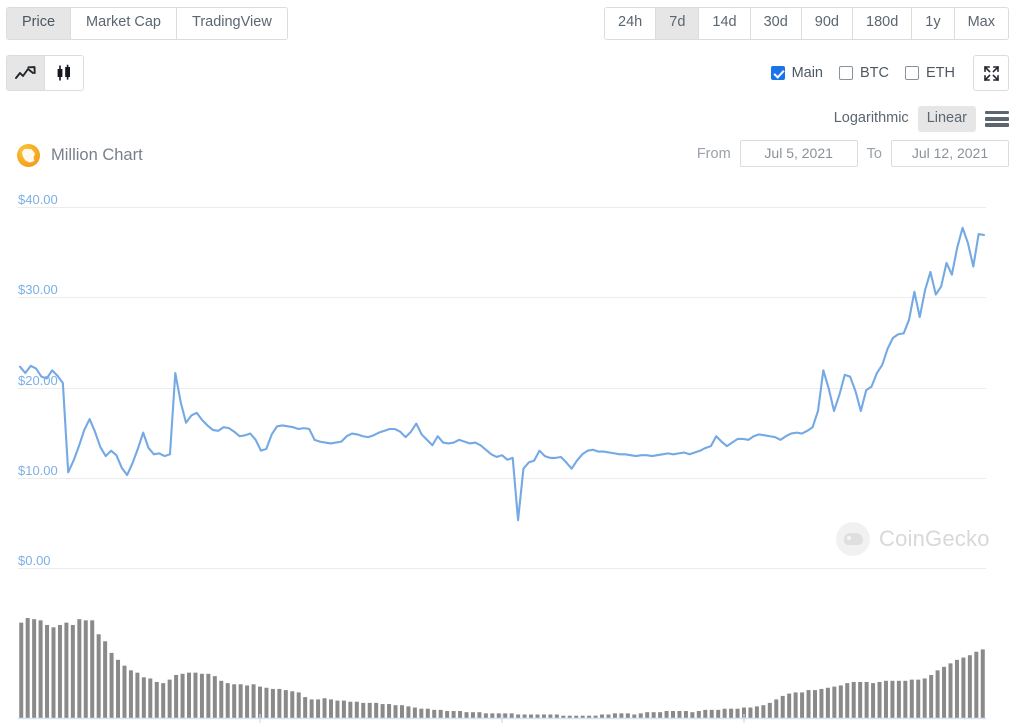 Image resolution: width=1019 pixels, height=728 pixels. What do you see at coordinates (946, 119) in the screenshot?
I see `scale-linear: Linear` at bounding box center [946, 119].